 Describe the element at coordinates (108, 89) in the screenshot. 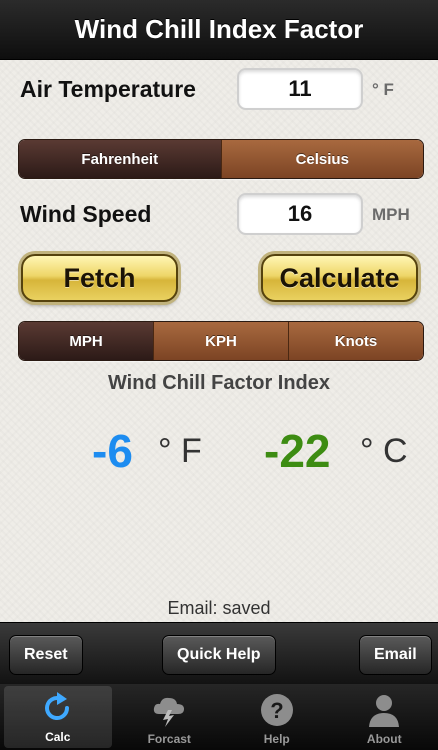

I see `air-temperature-label: Air Temperature` at that location.